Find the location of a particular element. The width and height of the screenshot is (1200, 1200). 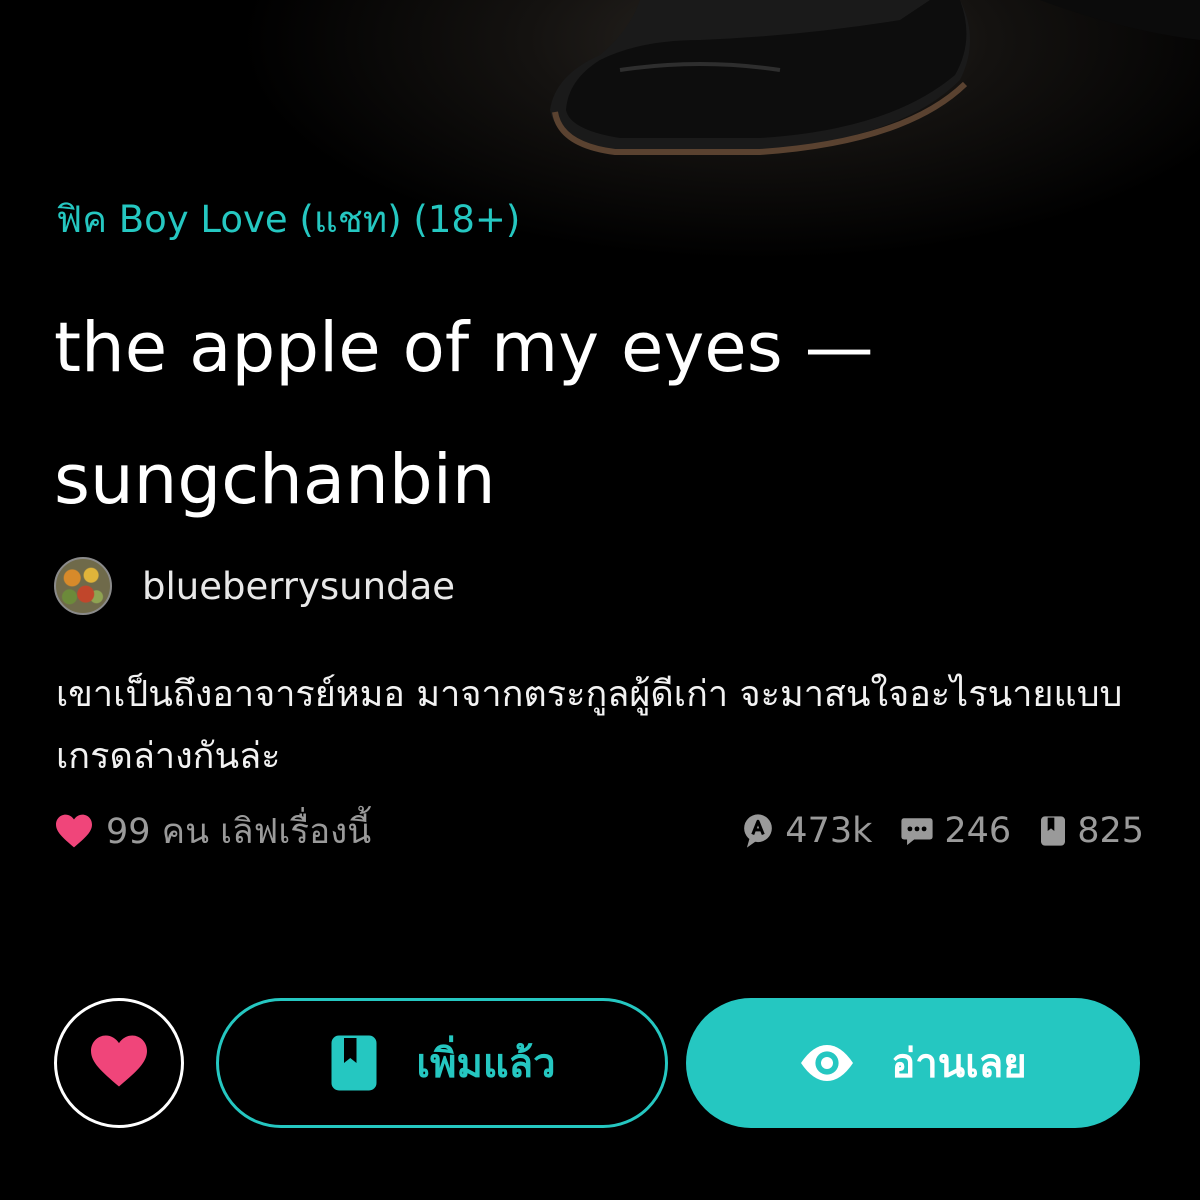

reads-stat: 473k is located at coordinates (806, 831).